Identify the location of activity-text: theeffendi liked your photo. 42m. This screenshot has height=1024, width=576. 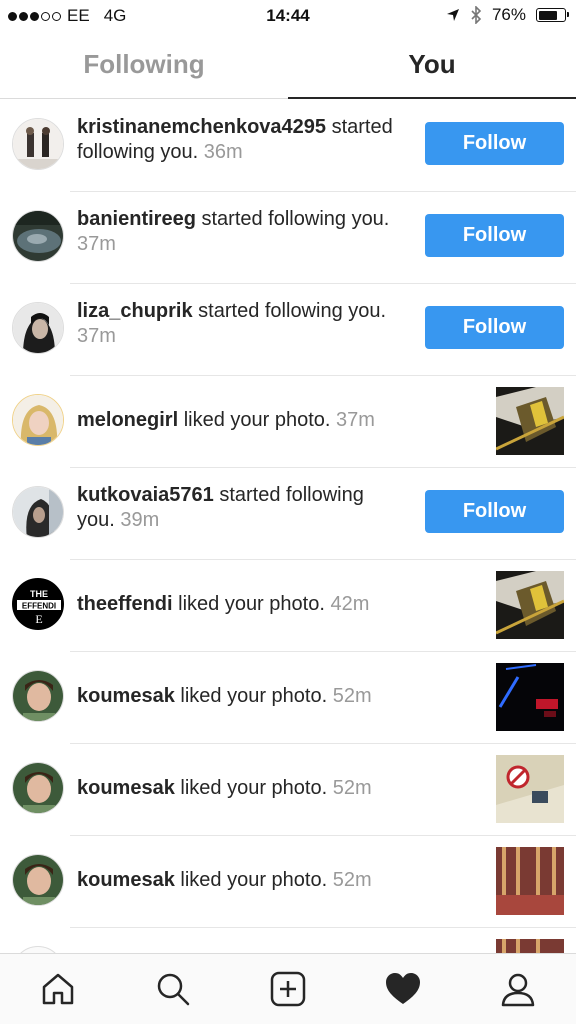
(277, 604).